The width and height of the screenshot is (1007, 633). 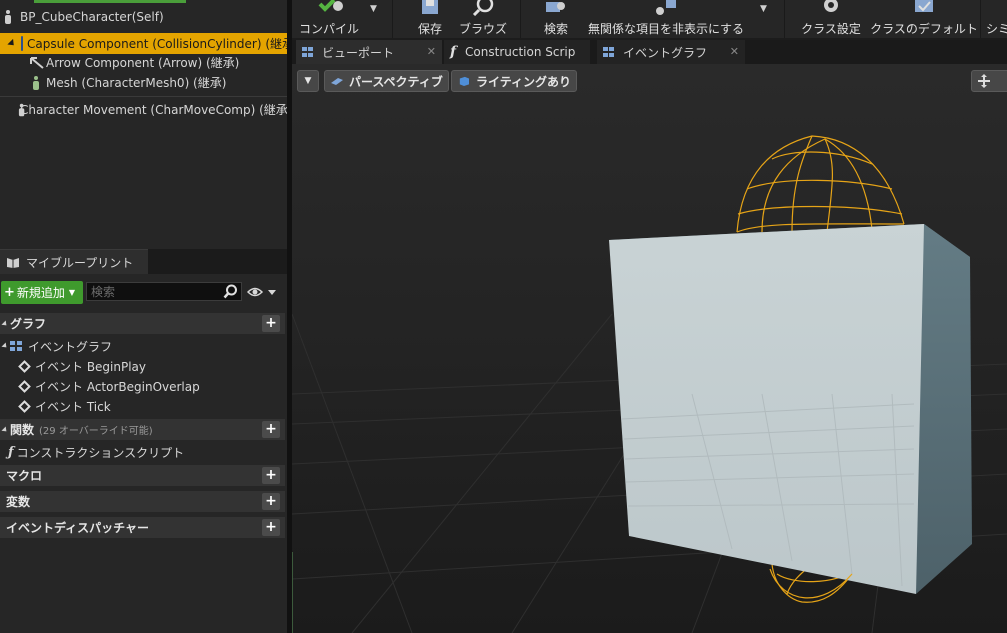 I want to click on list-item-label: イベント BeginPlay, so click(x=91, y=366).